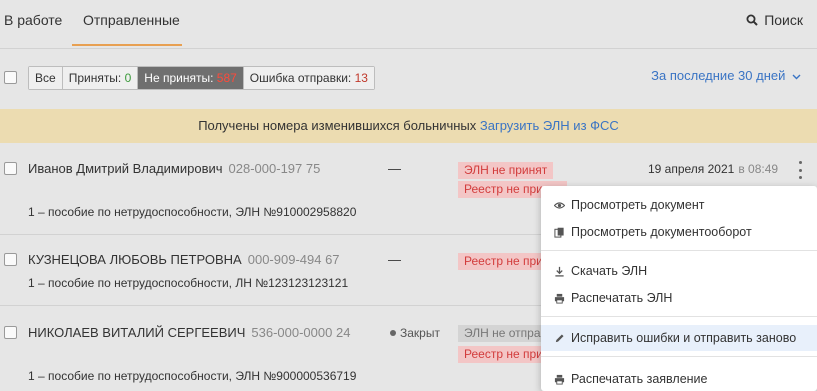  I want to click on period-dropdown: За последние 30 дней, so click(726, 75).